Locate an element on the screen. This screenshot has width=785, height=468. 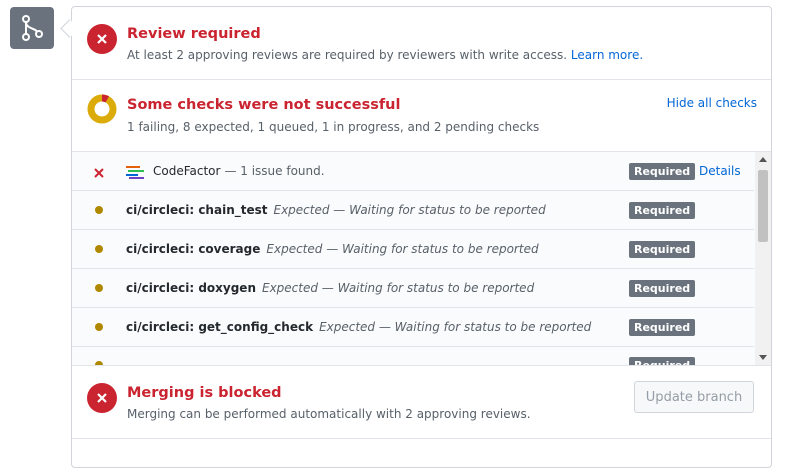
details-link: Details is located at coordinates (720, 171).